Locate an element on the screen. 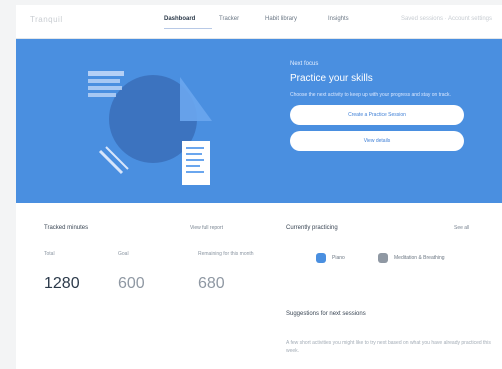  hero-eyebrow: Next focus is located at coordinates (304, 64).